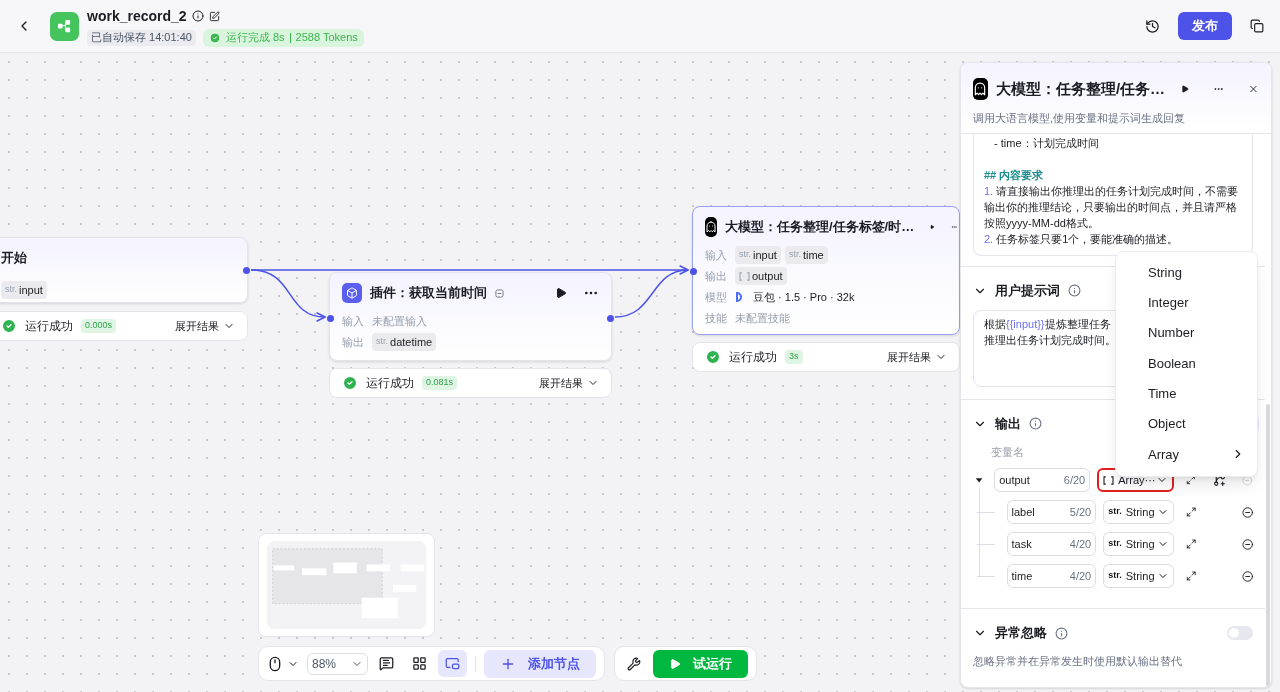 This screenshot has height=692, width=1280. What do you see at coordinates (141, 37) in the screenshot?
I see `autosave-badge: 已自动保存 14:01:40` at bounding box center [141, 37].